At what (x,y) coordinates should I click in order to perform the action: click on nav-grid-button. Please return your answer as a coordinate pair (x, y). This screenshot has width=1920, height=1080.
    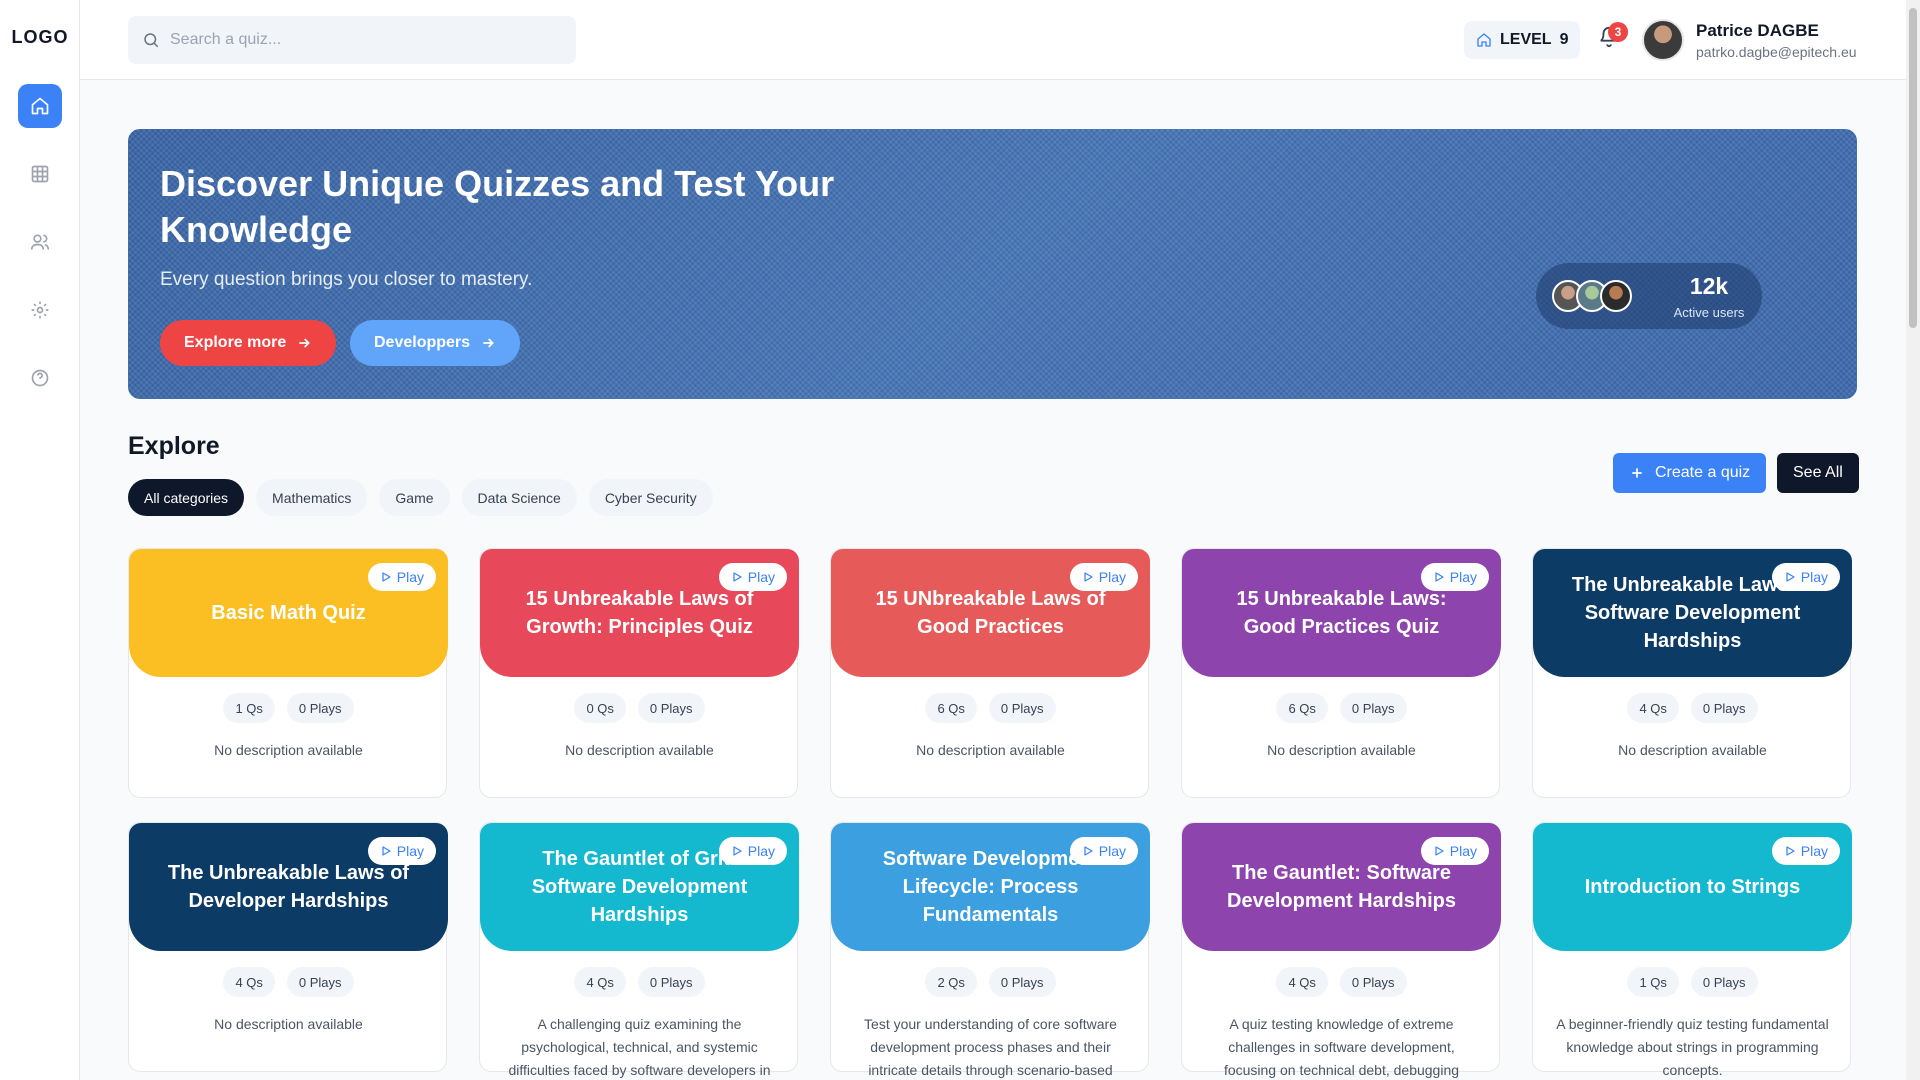
    Looking at the image, I should click on (40, 174).